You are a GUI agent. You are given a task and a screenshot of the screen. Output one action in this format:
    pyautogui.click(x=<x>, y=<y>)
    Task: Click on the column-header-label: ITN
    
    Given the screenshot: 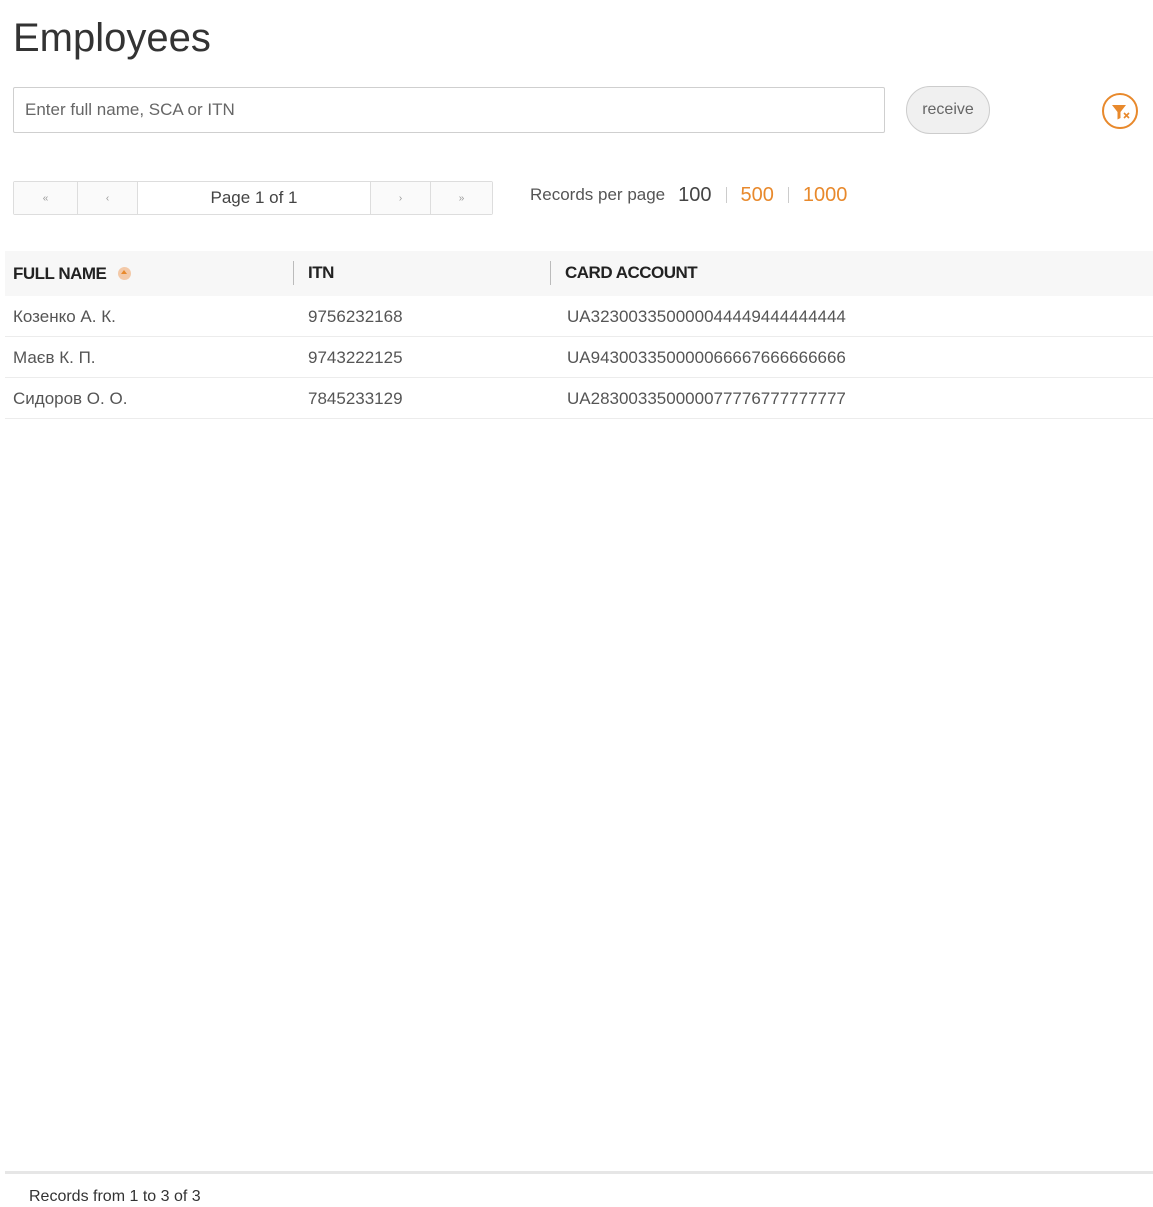 What is the action you would take?
    pyautogui.click(x=321, y=272)
    